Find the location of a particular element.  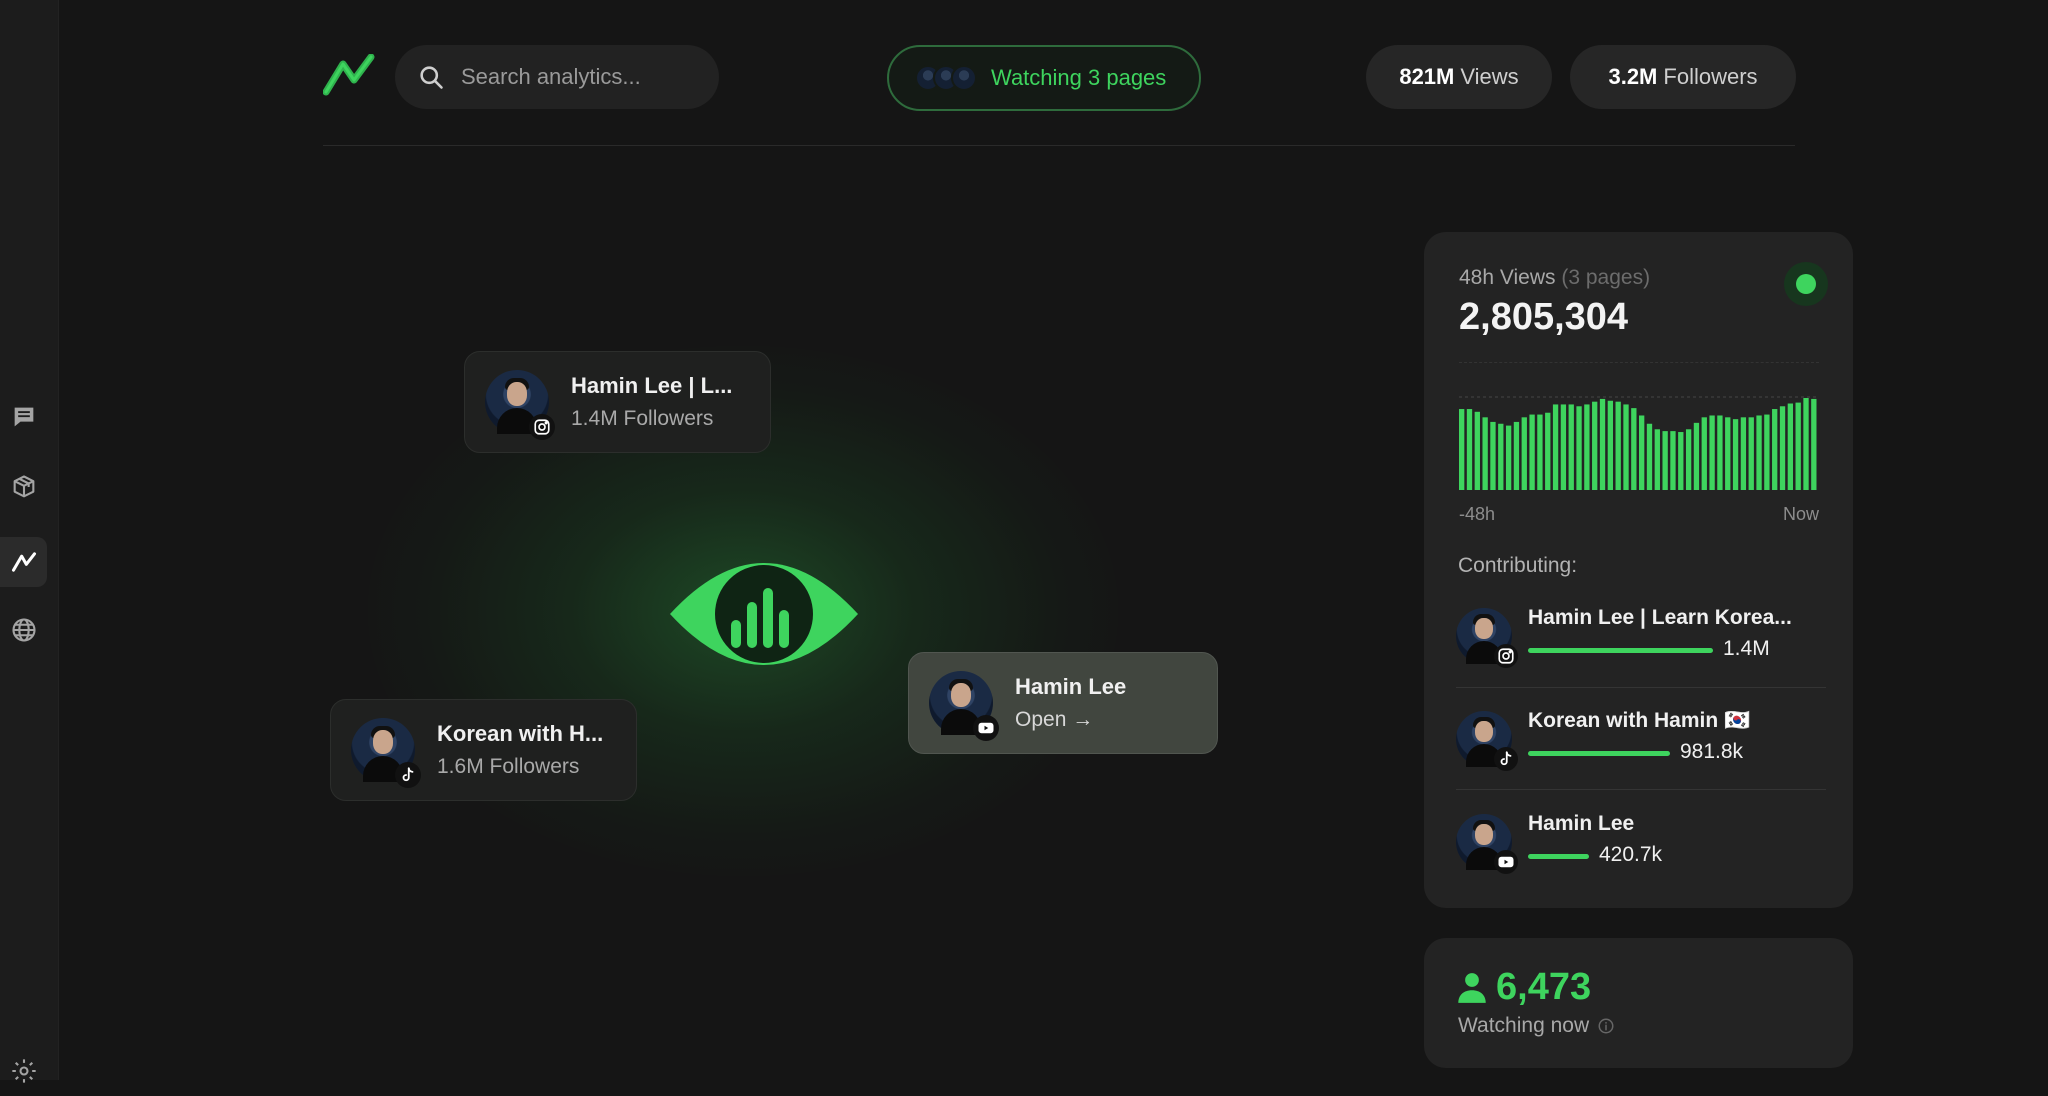

views-sparkline-chart is located at coordinates (1639, 443).